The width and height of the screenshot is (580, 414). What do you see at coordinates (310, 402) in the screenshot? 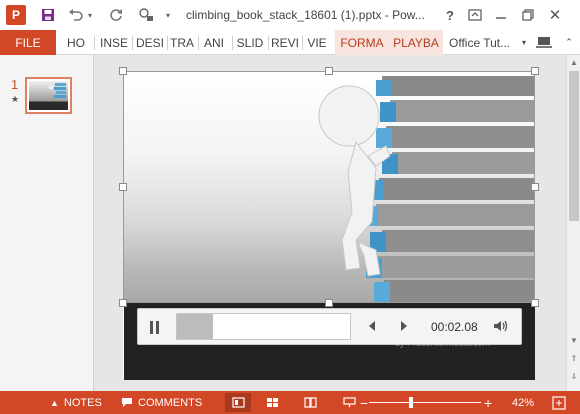
I see `reading-view-icon` at bounding box center [310, 402].